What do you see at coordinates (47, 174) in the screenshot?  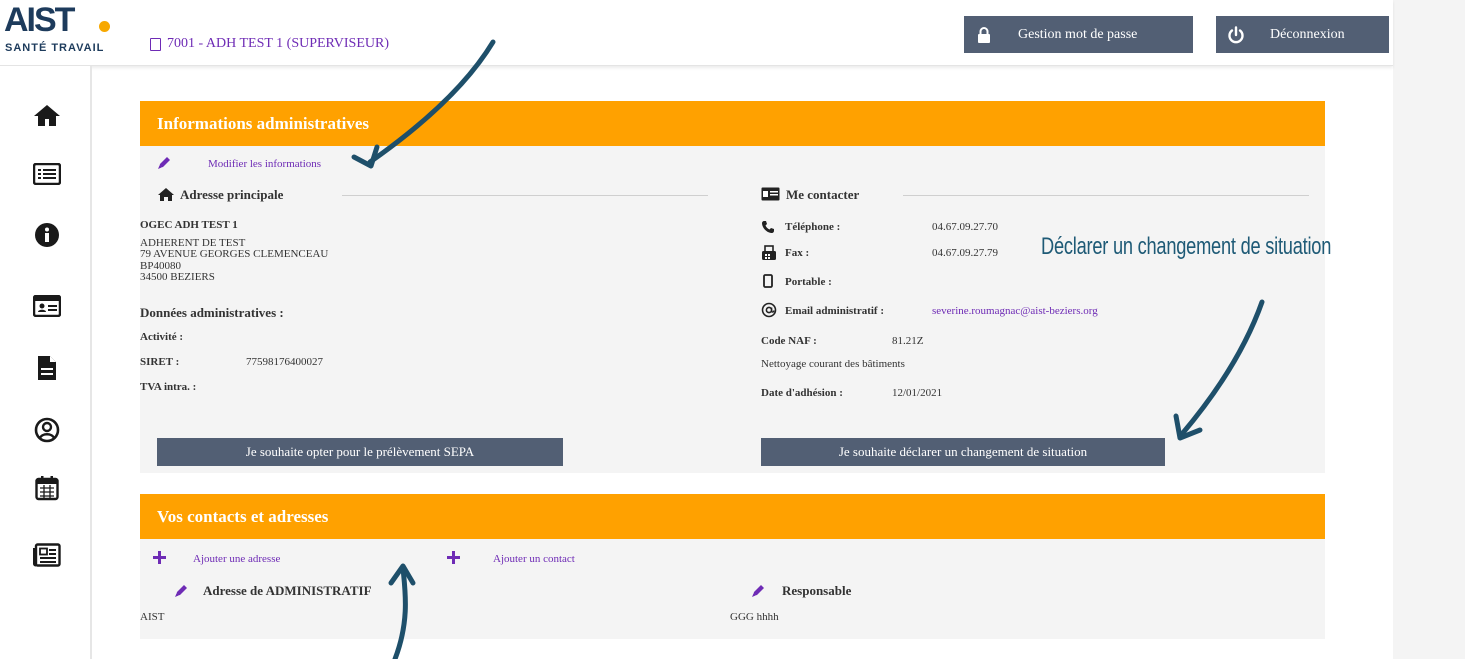 I see `list-icon` at bounding box center [47, 174].